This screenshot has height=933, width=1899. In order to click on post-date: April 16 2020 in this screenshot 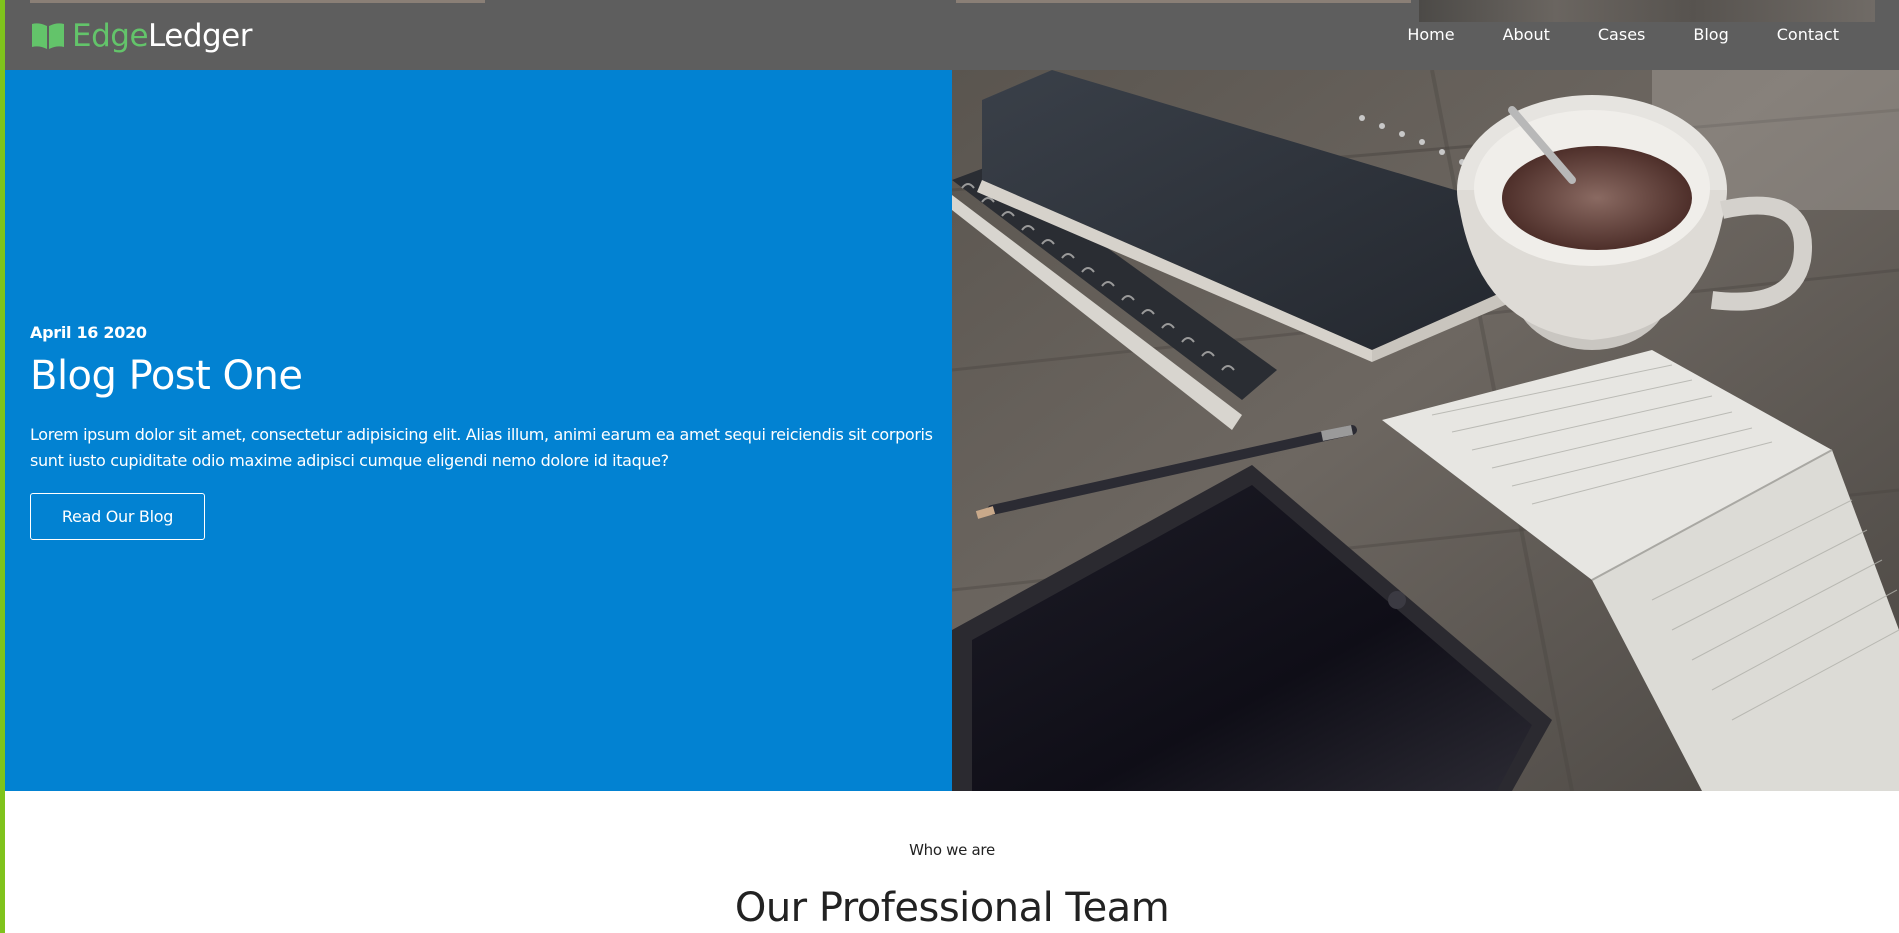, I will do `click(88, 332)`.